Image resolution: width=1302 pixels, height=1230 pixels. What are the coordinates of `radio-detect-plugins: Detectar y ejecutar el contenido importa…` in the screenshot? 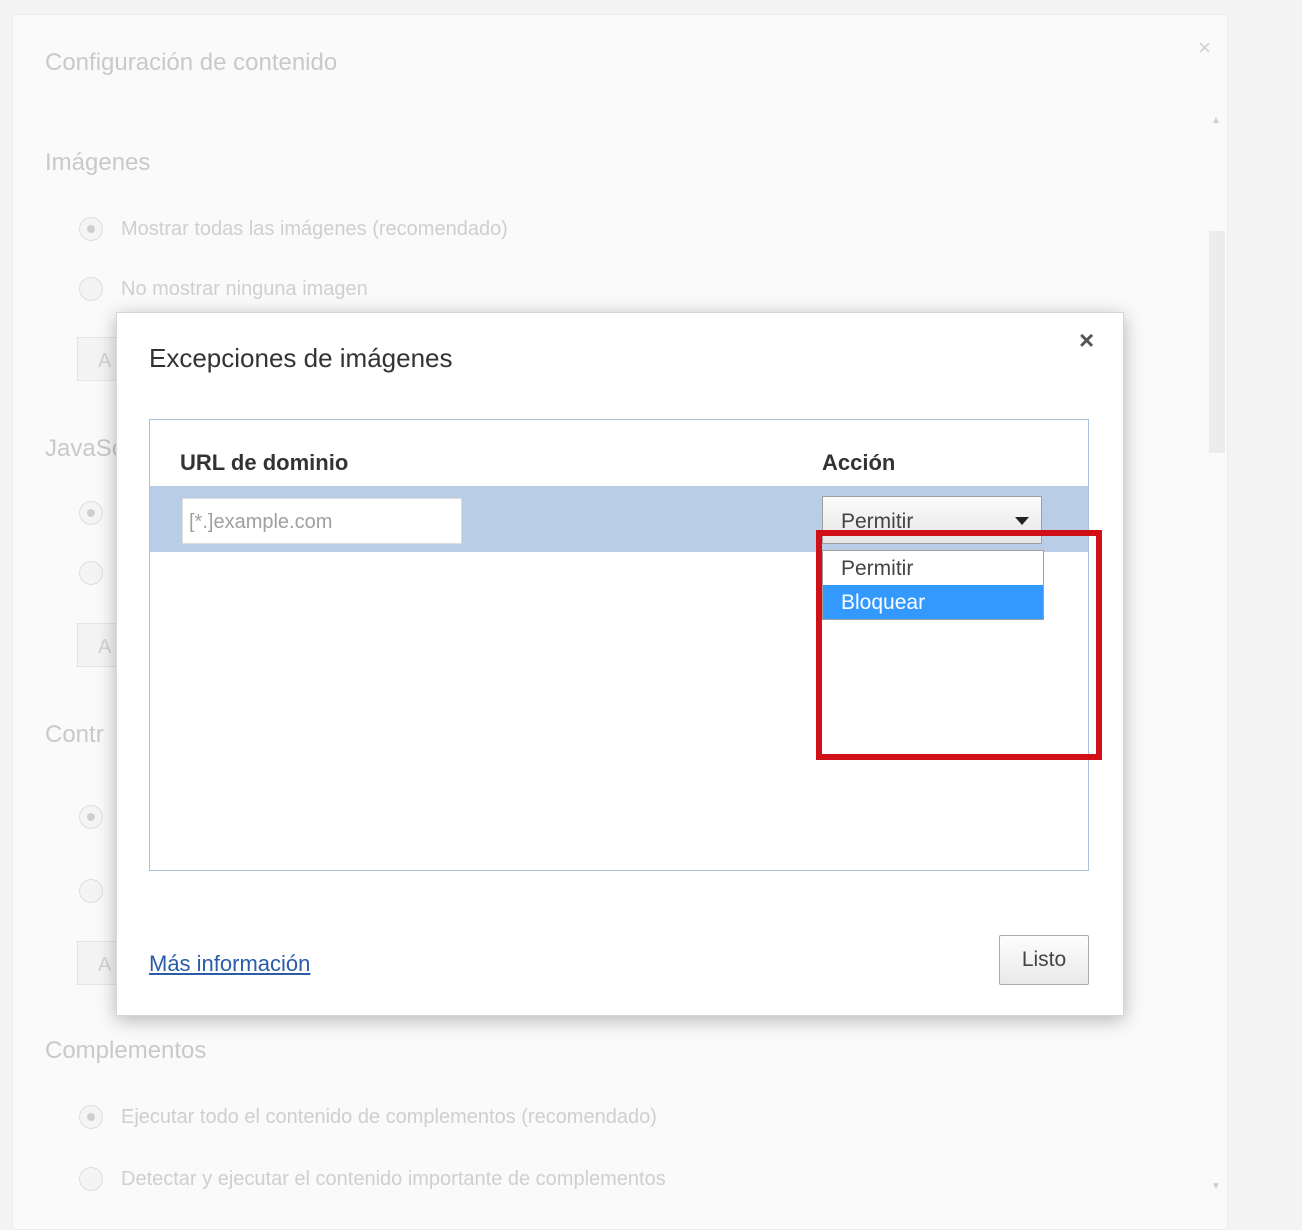 It's located at (372, 1179).